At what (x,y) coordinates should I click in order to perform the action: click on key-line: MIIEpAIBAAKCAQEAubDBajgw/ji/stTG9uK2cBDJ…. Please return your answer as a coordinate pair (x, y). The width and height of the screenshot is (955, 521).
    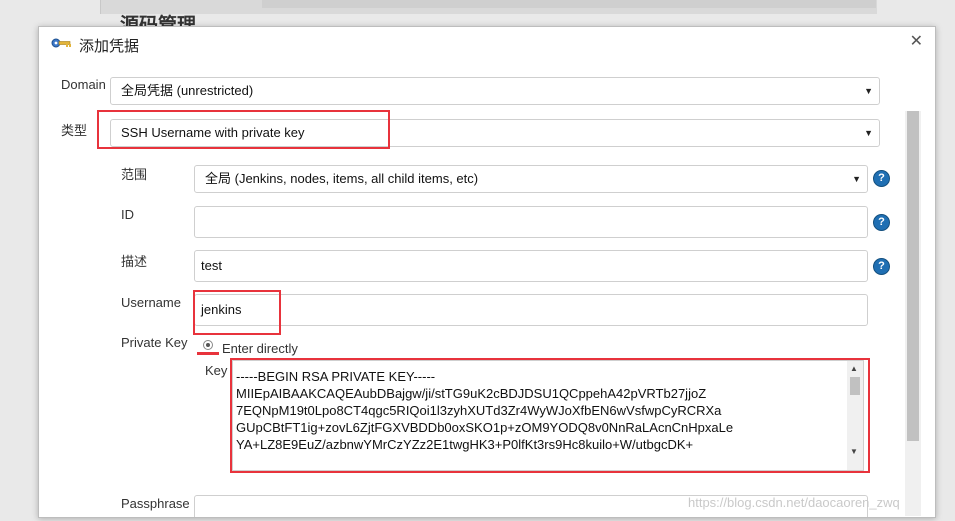
    Looking at the image, I should click on (471, 393).